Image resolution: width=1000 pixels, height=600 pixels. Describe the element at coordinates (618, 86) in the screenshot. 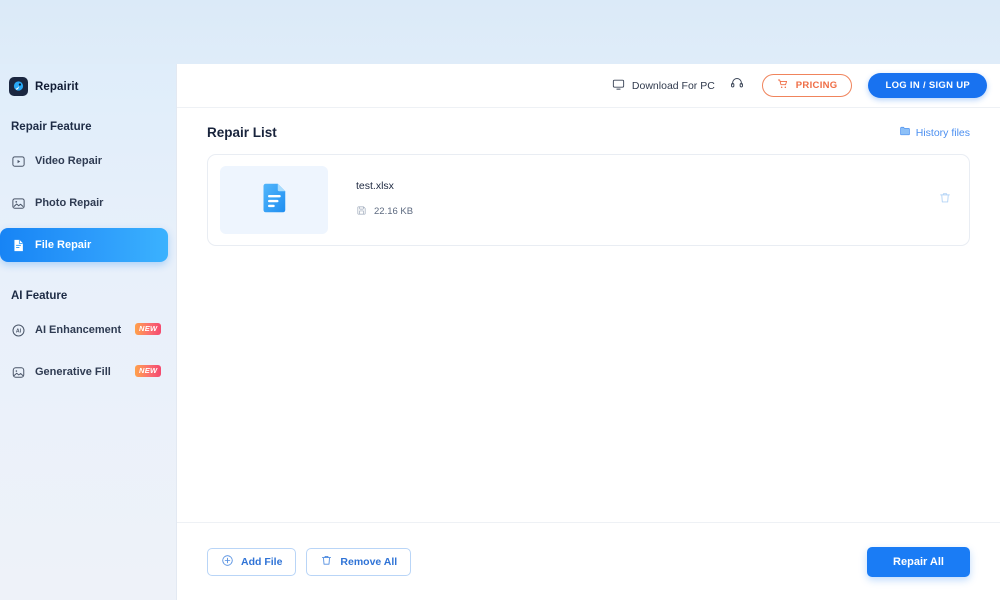

I see `monitor-icon` at that location.